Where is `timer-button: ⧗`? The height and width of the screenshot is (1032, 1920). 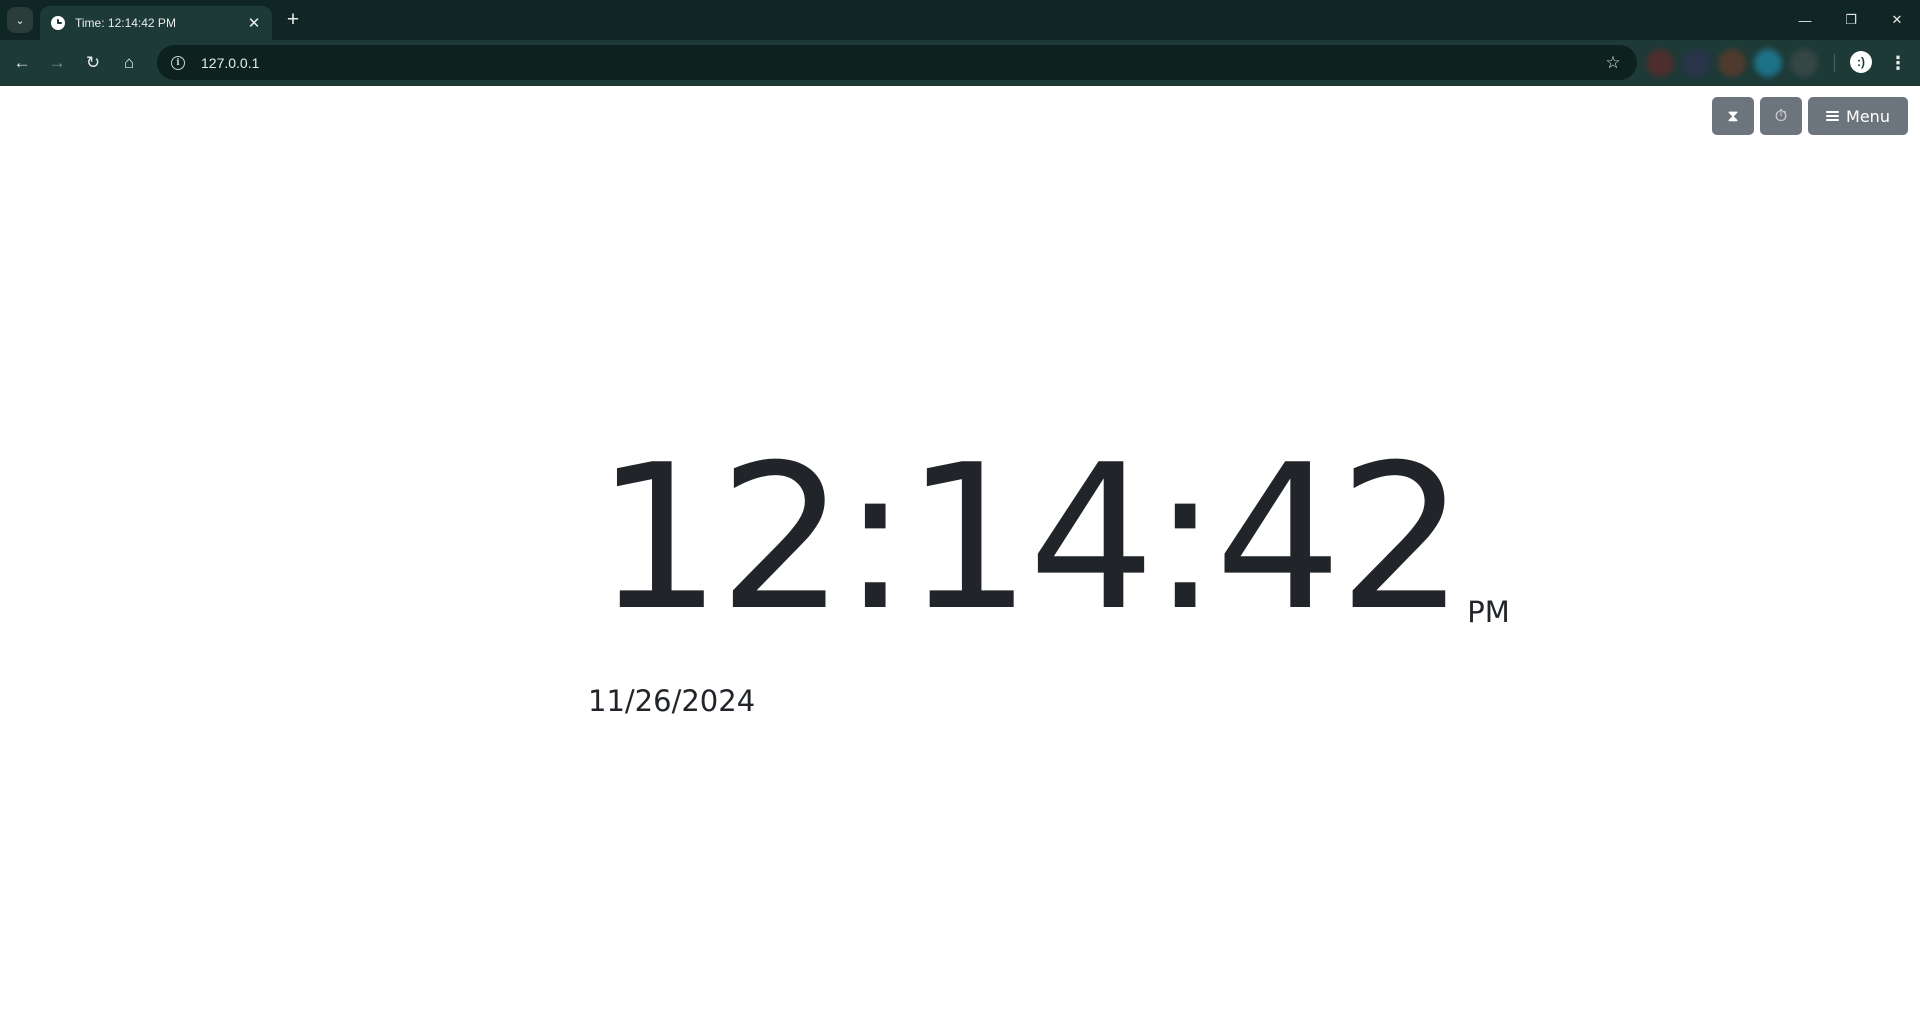
timer-button: ⧗ is located at coordinates (1733, 116).